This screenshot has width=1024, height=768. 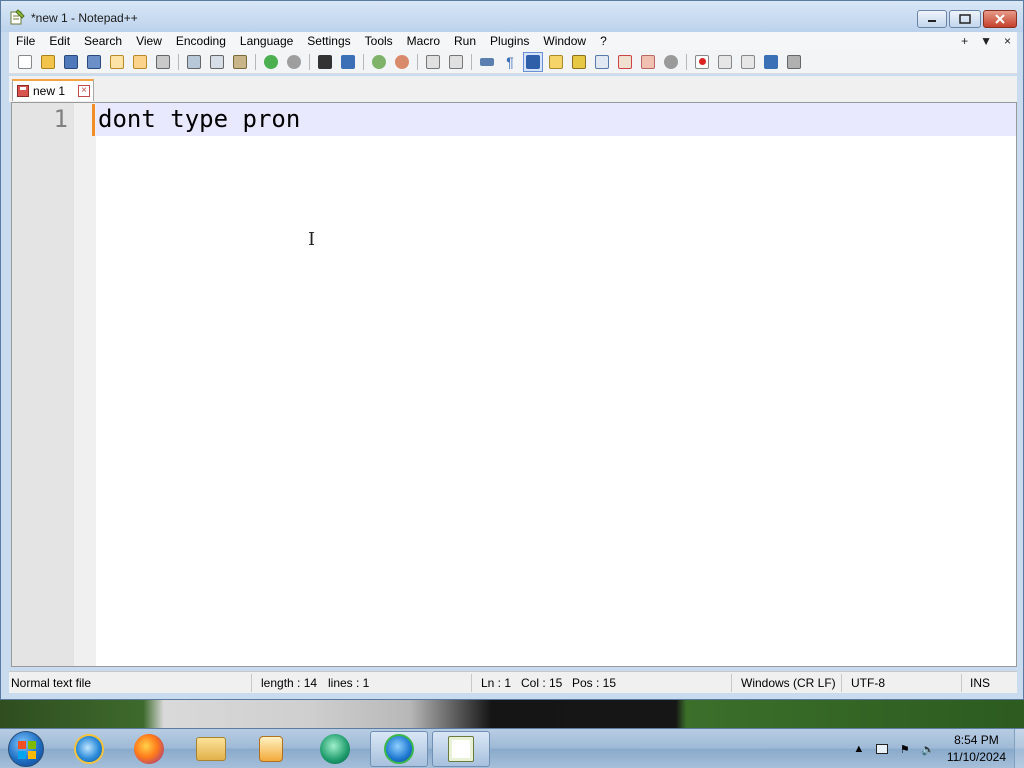 I want to click on cut-icon, so click(x=194, y=61).